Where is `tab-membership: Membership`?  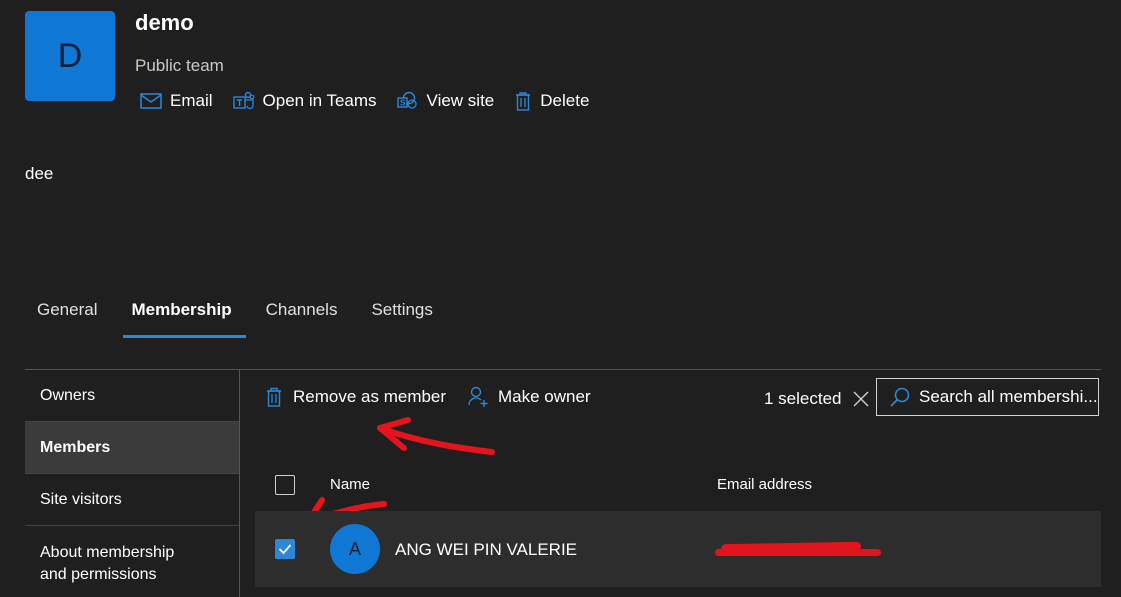
tab-membership: Membership is located at coordinates (182, 319).